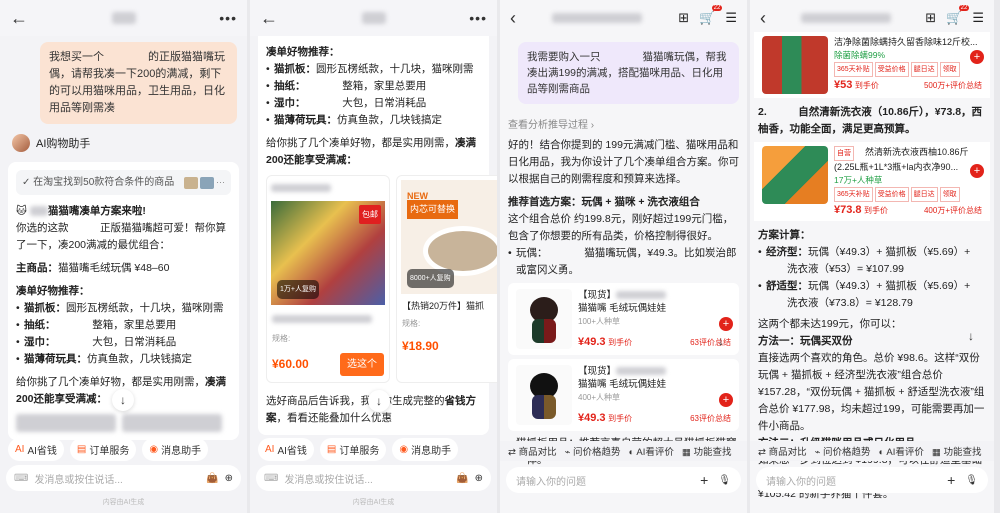 Image resolution: width=1000 pixels, height=513 pixels. Describe the element at coordinates (362, 364) in the screenshot. I see `choose-this-button: 选这个` at that location.